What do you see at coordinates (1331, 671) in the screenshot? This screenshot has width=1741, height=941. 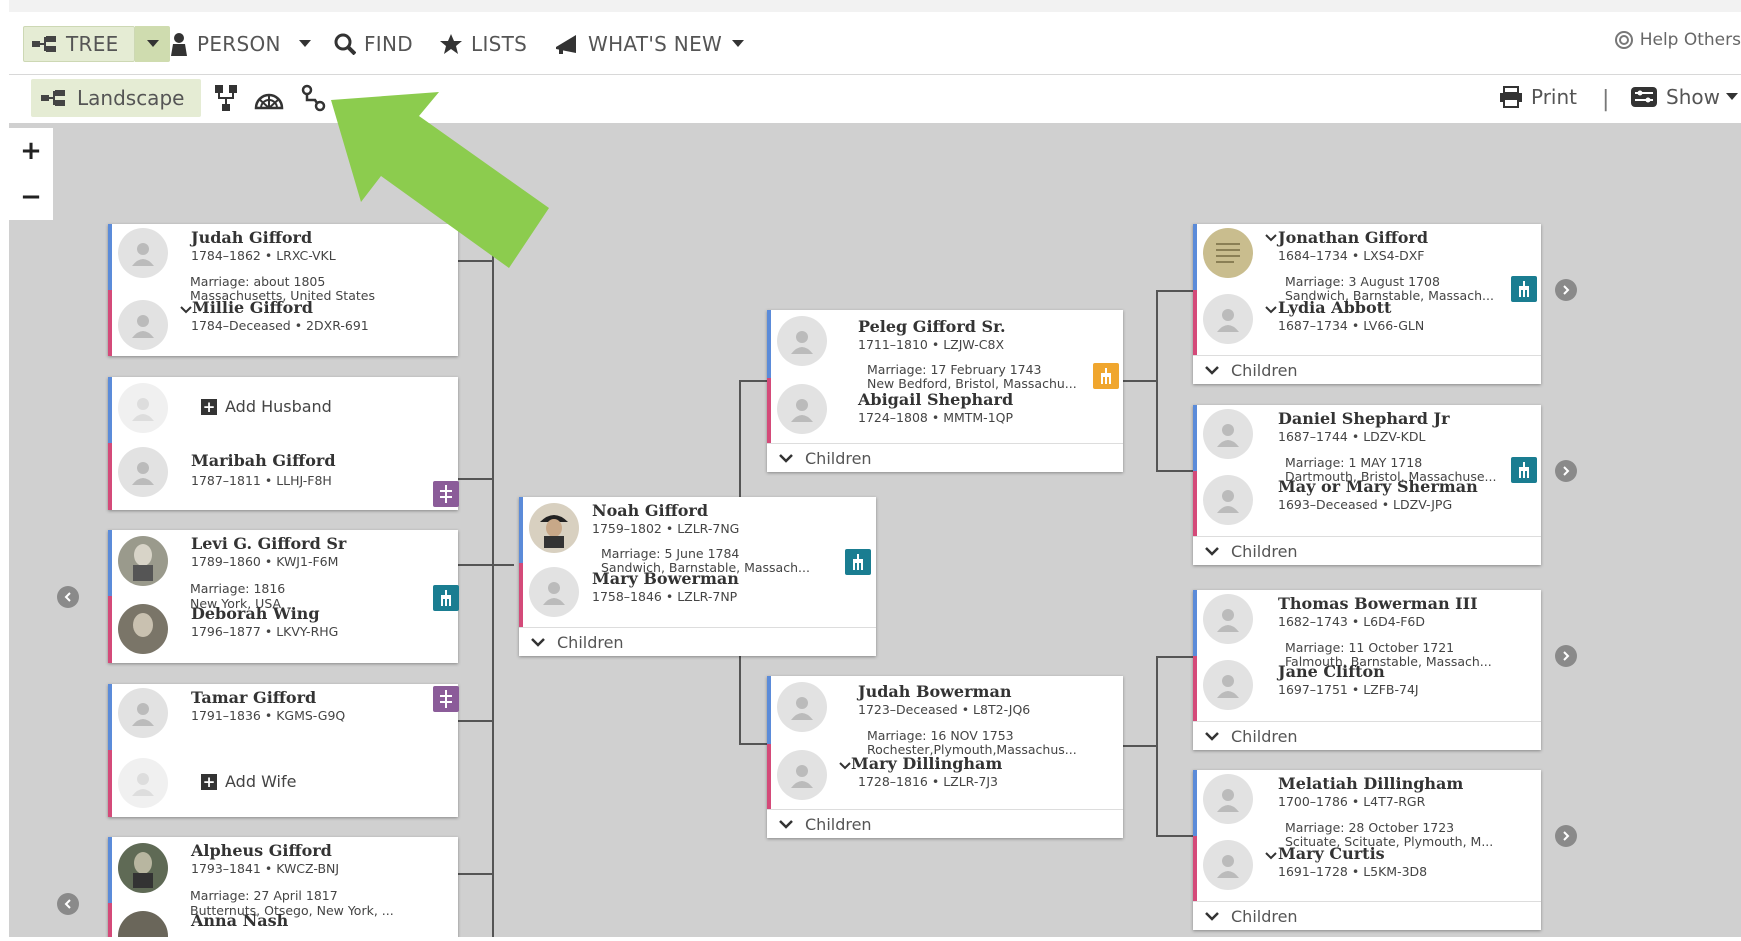 I see `person-name: Jane Clifton` at bounding box center [1331, 671].